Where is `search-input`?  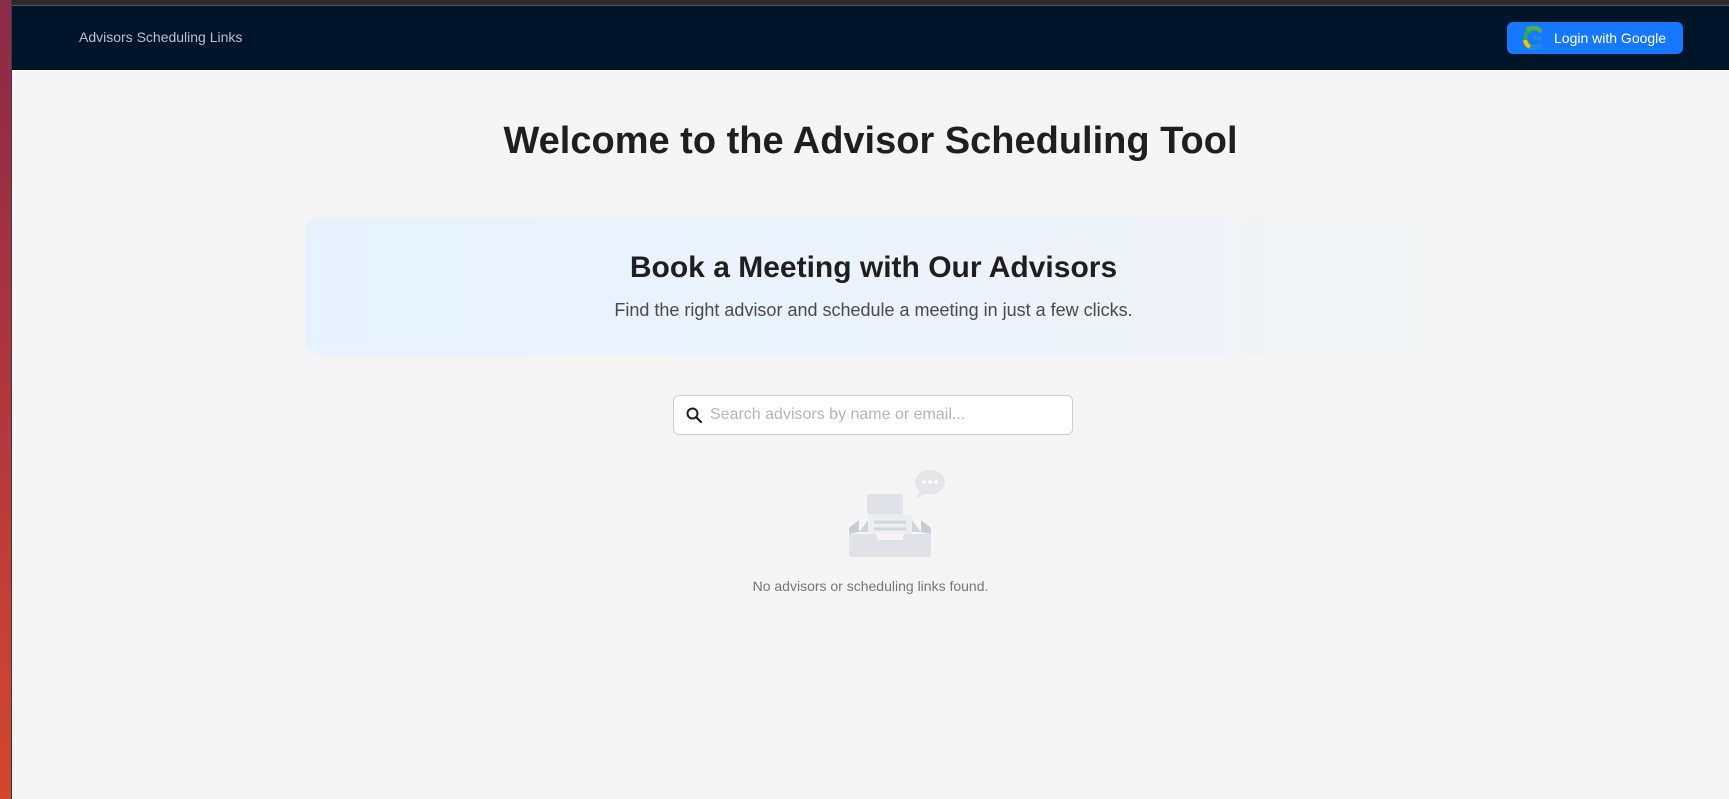 search-input is located at coordinates (880, 415).